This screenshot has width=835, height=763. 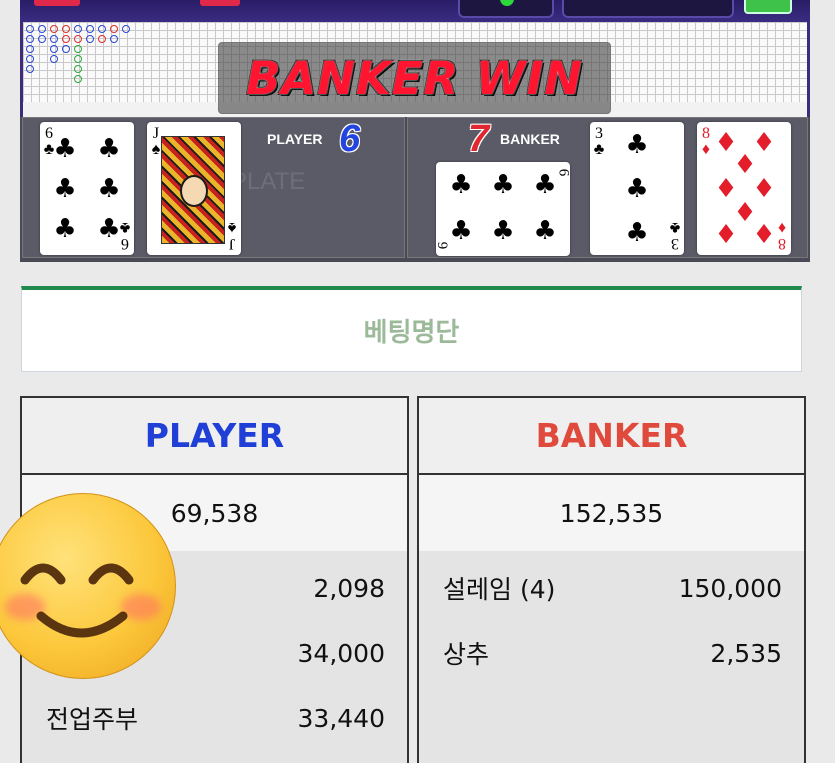 What do you see at coordinates (530, 139) in the screenshot?
I see `banker-label: BANKER` at bounding box center [530, 139].